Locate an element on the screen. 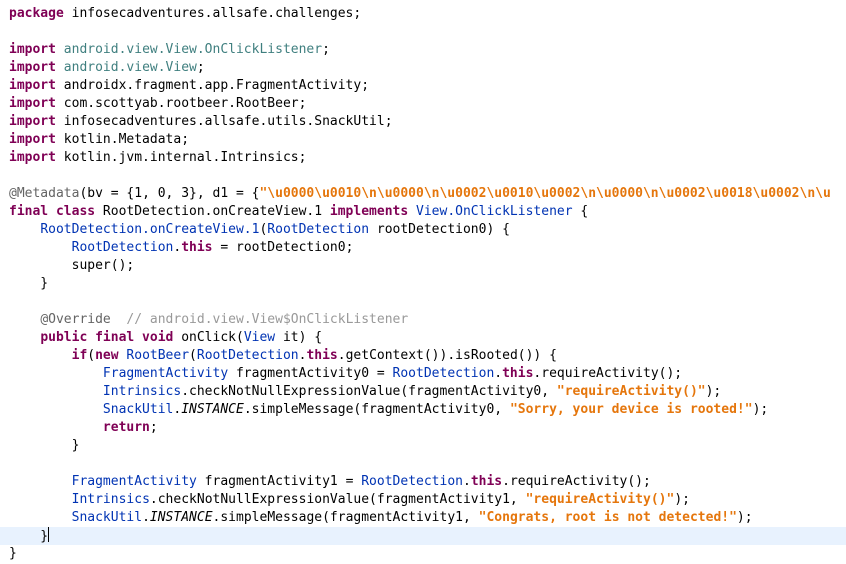 Image resolution: width=846 pixels, height=564 pixels. code-line: super(); is located at coordinates (423, 266).